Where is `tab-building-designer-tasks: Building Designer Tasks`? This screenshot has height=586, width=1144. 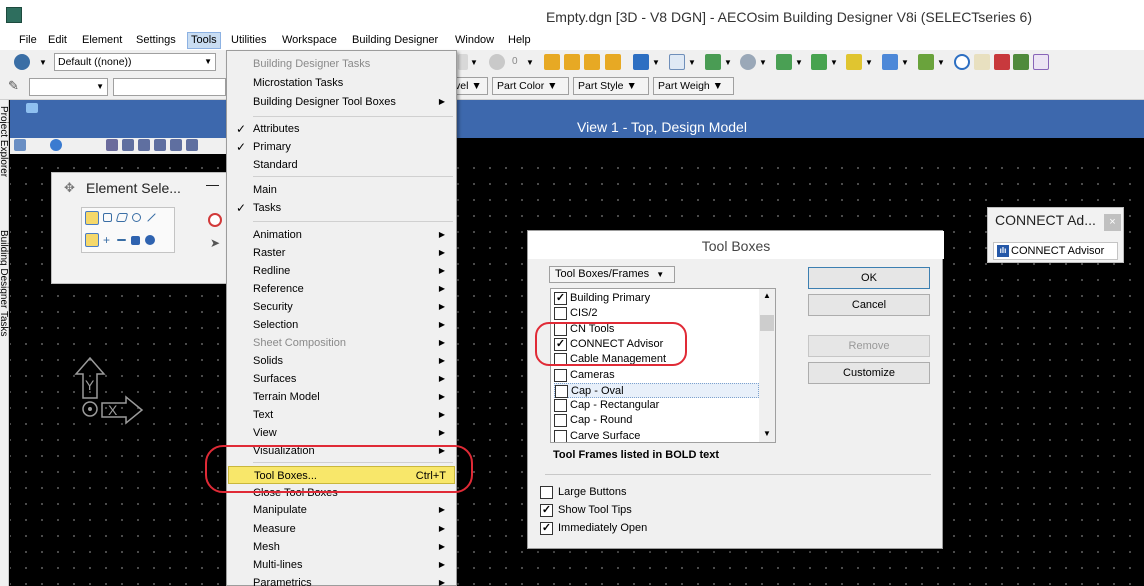
tab-building-designer-tasks: Building Designer Tasks is located at coordinates (4, 355).